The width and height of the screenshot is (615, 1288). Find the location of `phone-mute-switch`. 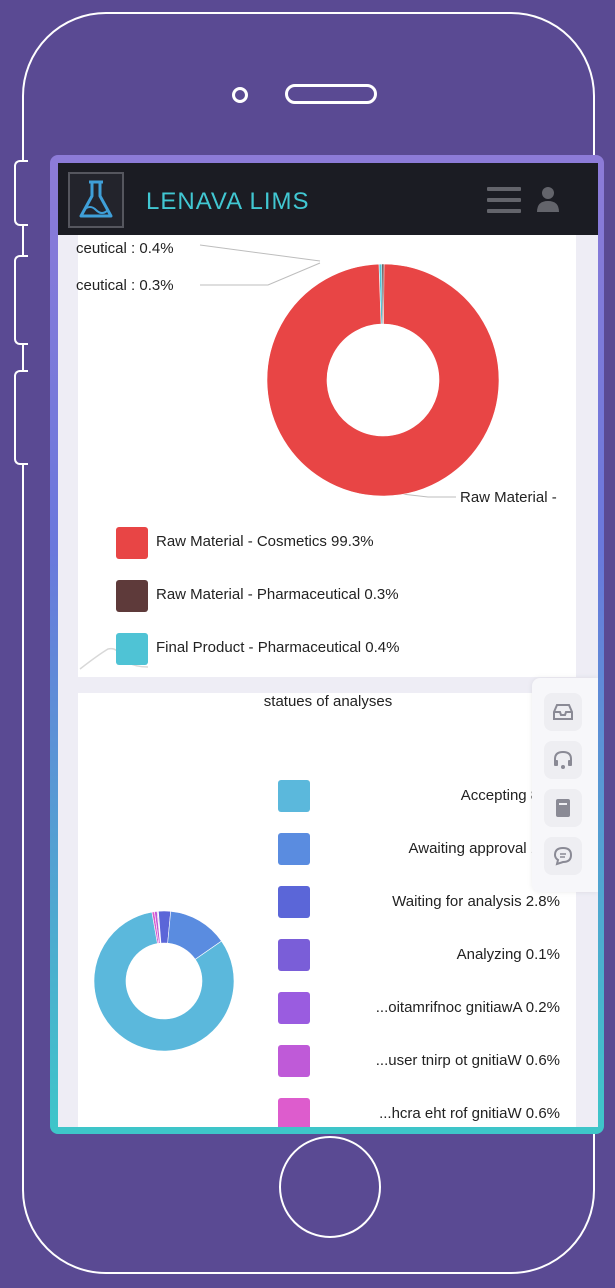

phone-mute-switch is located at coordinates (21, 193).